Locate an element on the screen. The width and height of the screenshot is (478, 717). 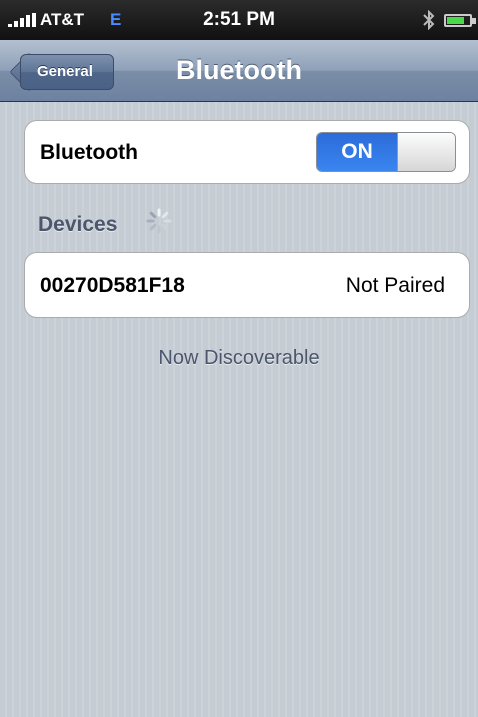
status-bar: AT&T E 2:51 PM is located at coordinates (239, 20).